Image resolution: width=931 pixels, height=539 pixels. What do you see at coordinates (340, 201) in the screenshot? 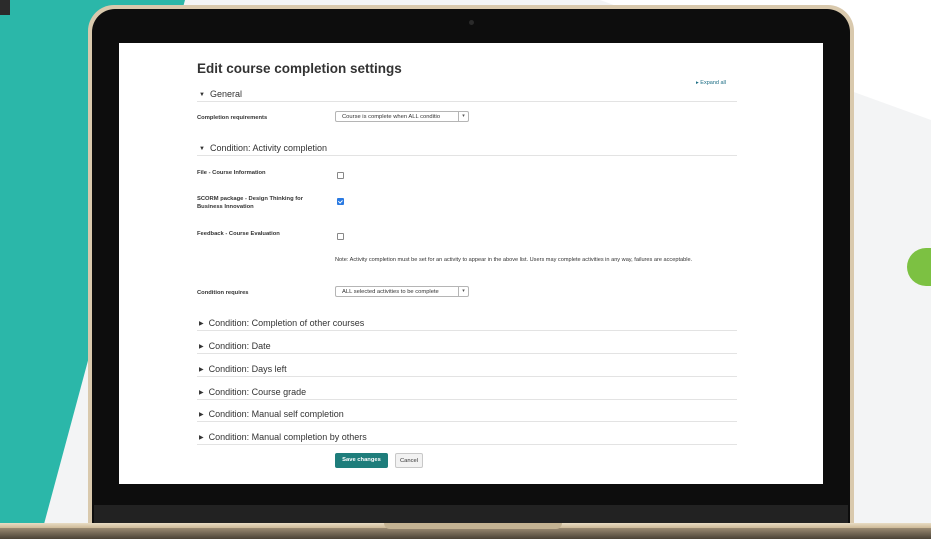
I see `activity-scorm-checkbox` at bounding box center [340, 201].